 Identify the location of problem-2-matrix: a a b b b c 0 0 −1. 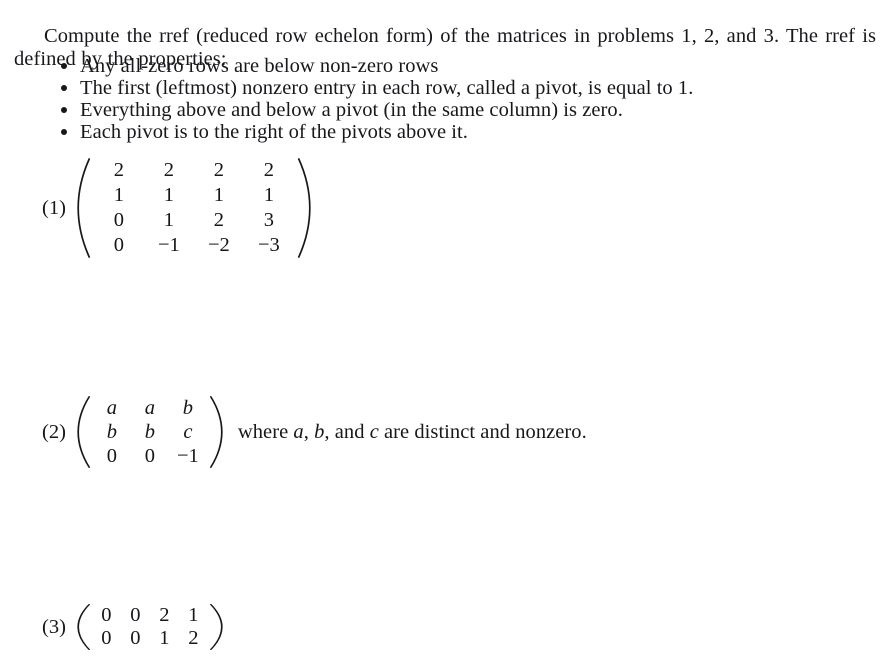
(150, 432).